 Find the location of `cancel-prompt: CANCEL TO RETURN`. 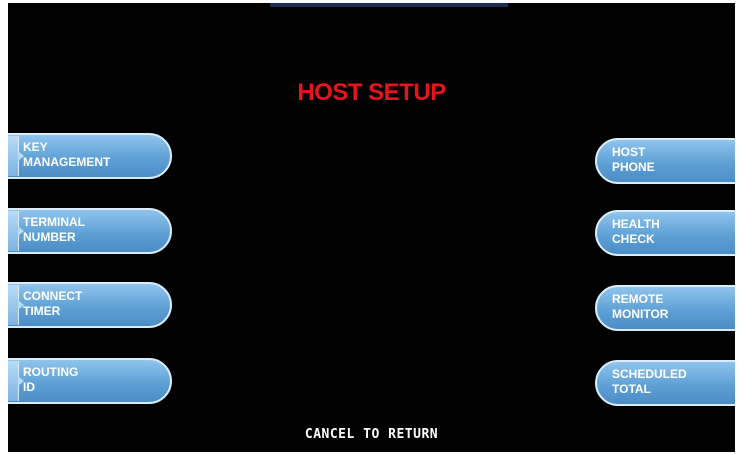

cancel-prompt: CANCEL TO RETURN is located at coordinates (371, 434).